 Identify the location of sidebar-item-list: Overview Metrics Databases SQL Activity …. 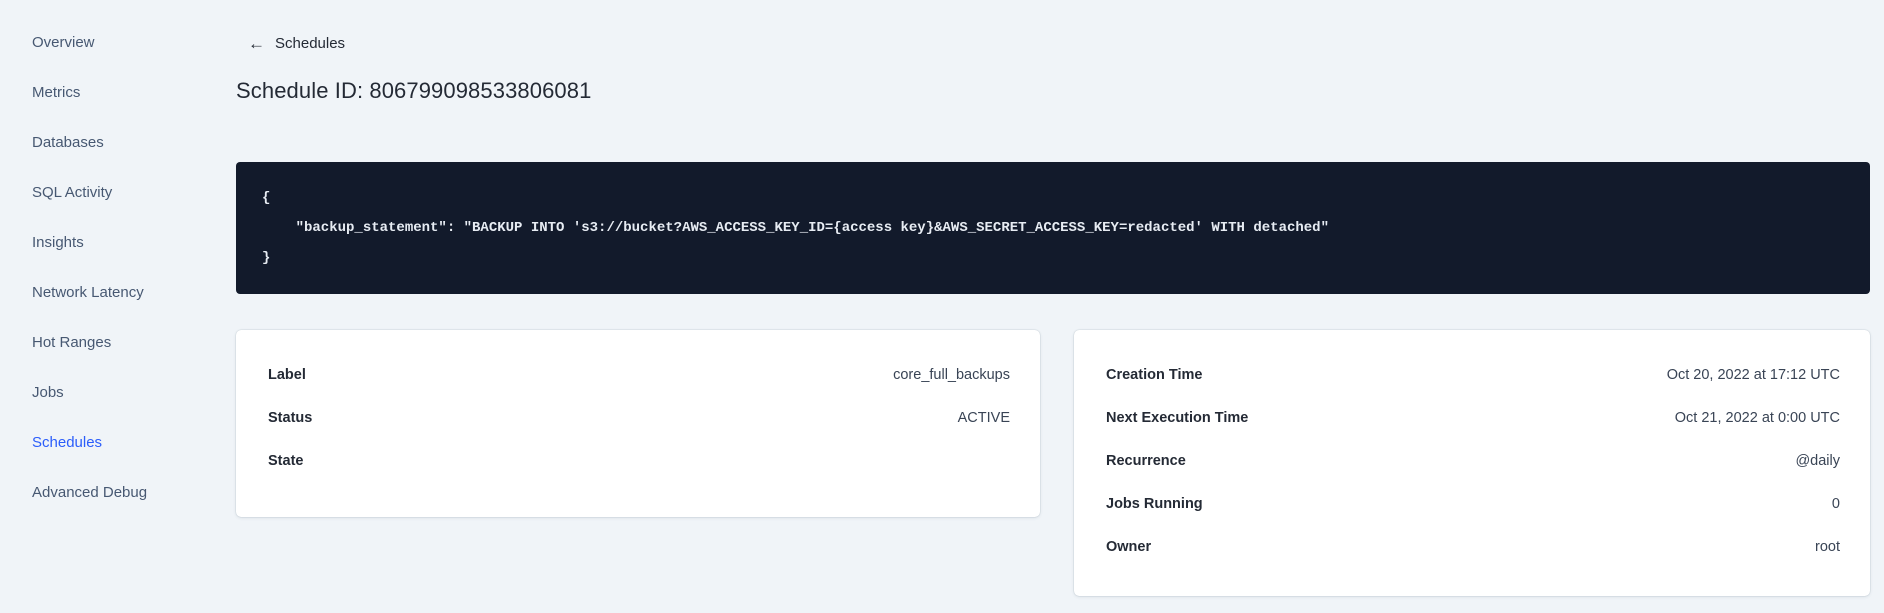
(116, 268).